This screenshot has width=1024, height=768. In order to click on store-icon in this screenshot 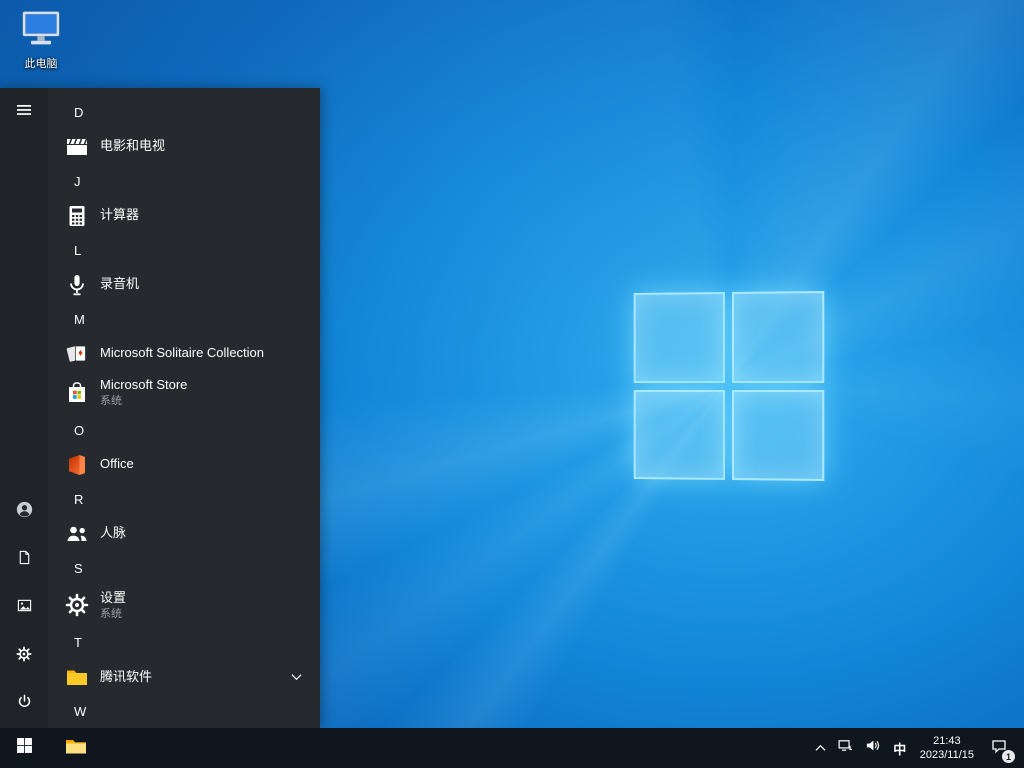, I will do `click(77, 393)`.